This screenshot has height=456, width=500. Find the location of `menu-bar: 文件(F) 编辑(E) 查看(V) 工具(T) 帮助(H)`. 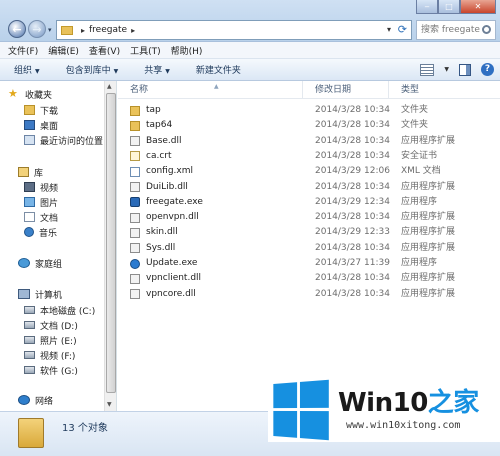

menu-bar: 文件(F) 编辑(E) 查看(V) 工具(T) 帮助(H) is located at coordinates (250, 50).